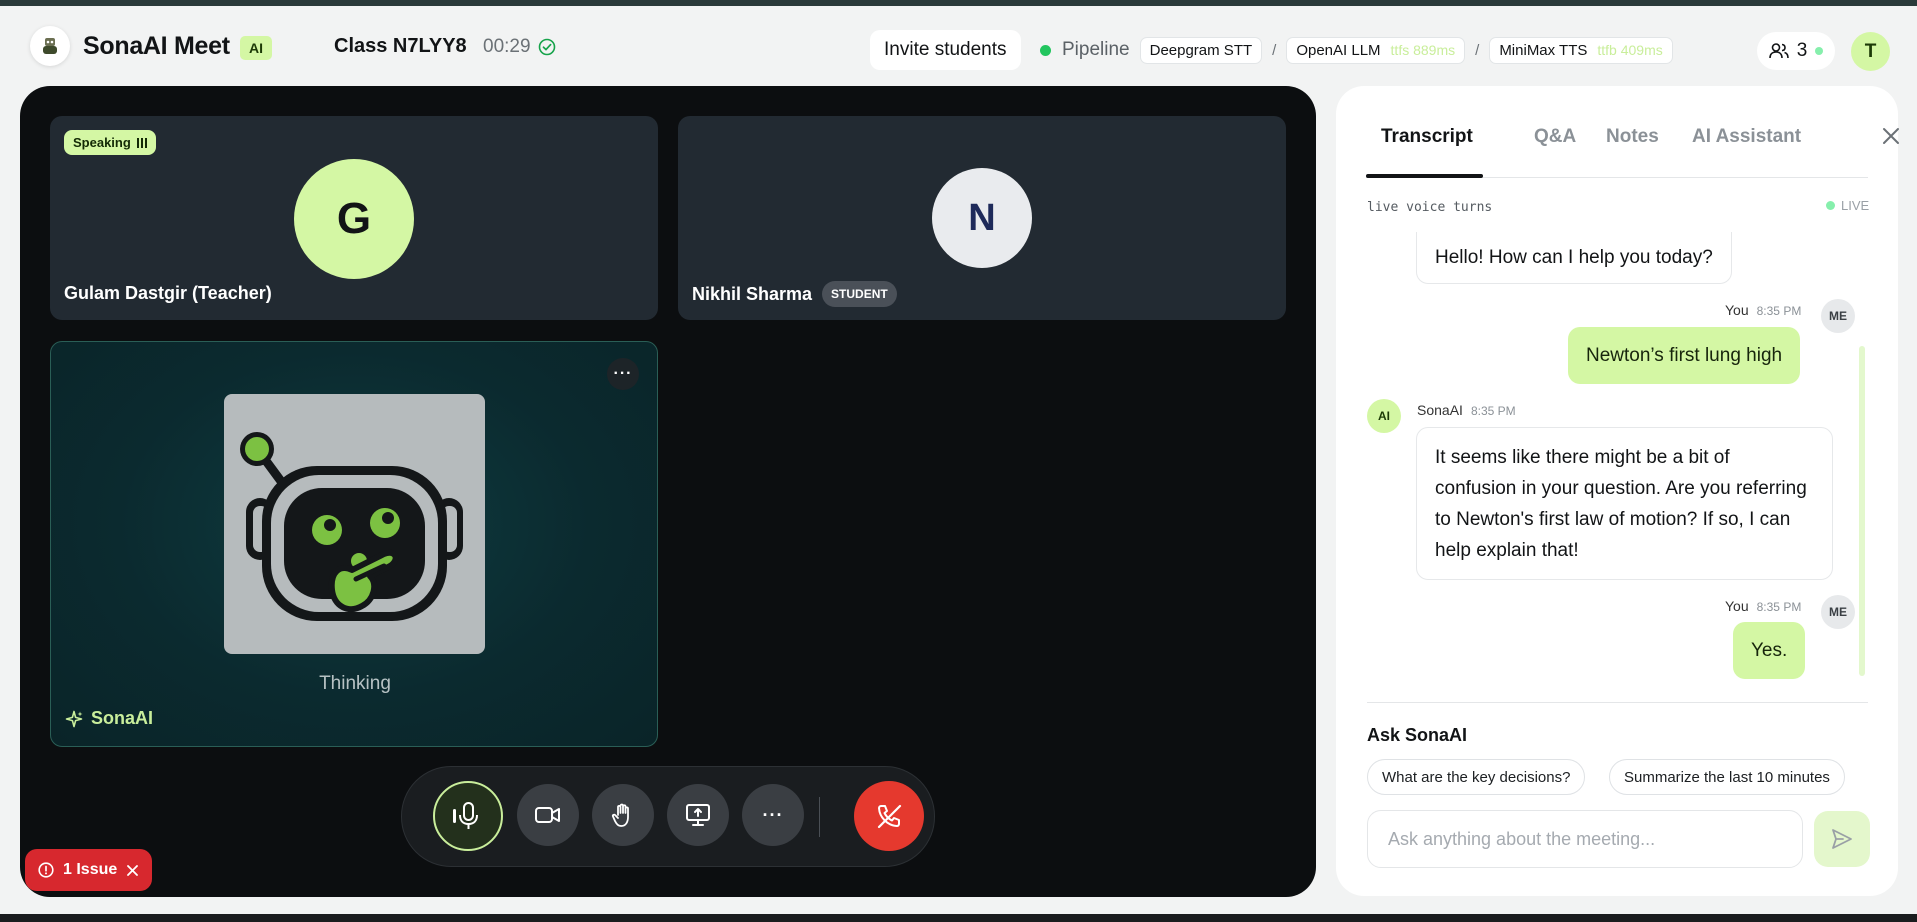 The image size is (1917, 922). Describe the element at coordinates (1543, 50) in the screenshot. I see `pipeline-chip-name: MiniMax TTS` at that location.